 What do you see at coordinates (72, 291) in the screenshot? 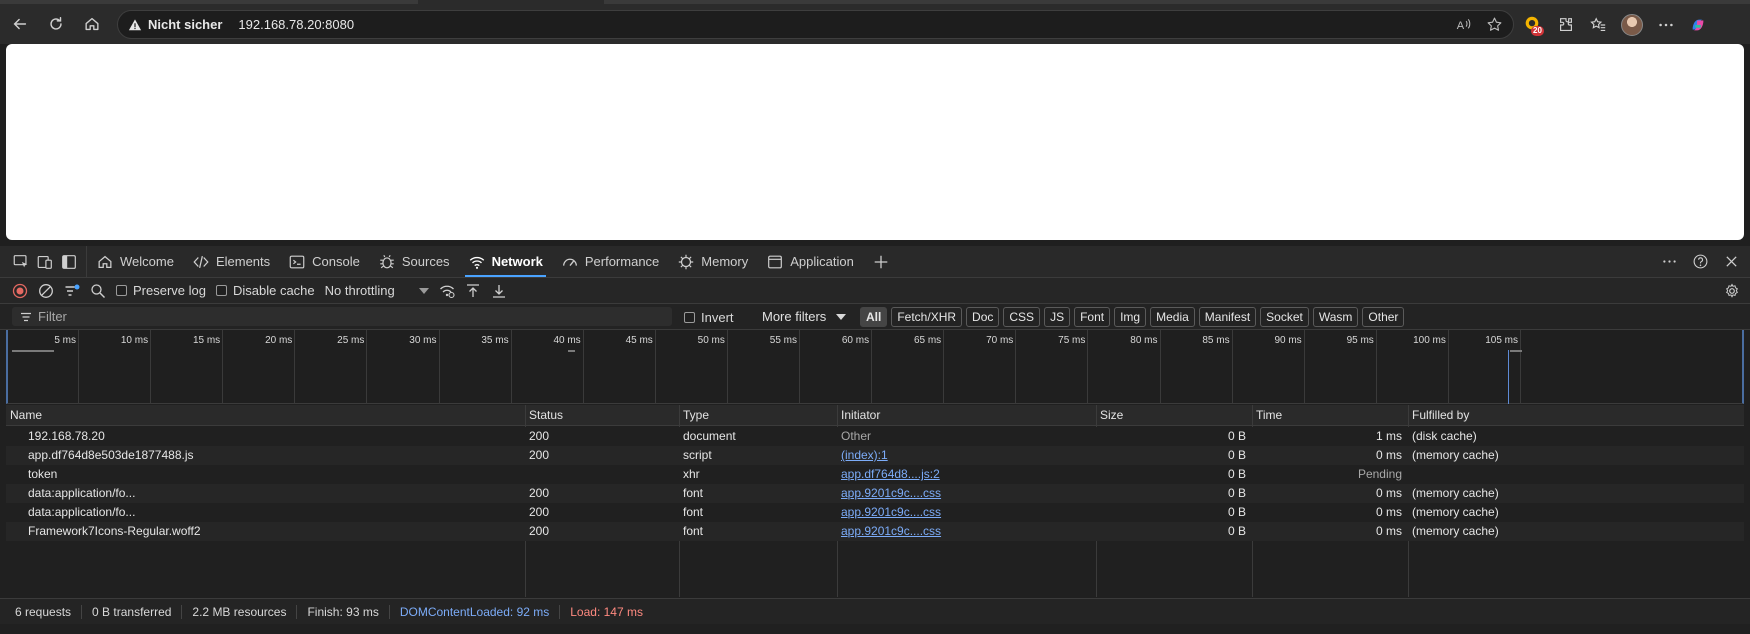
I see `filter-toggle-icon` at bounding box center [72, 291].